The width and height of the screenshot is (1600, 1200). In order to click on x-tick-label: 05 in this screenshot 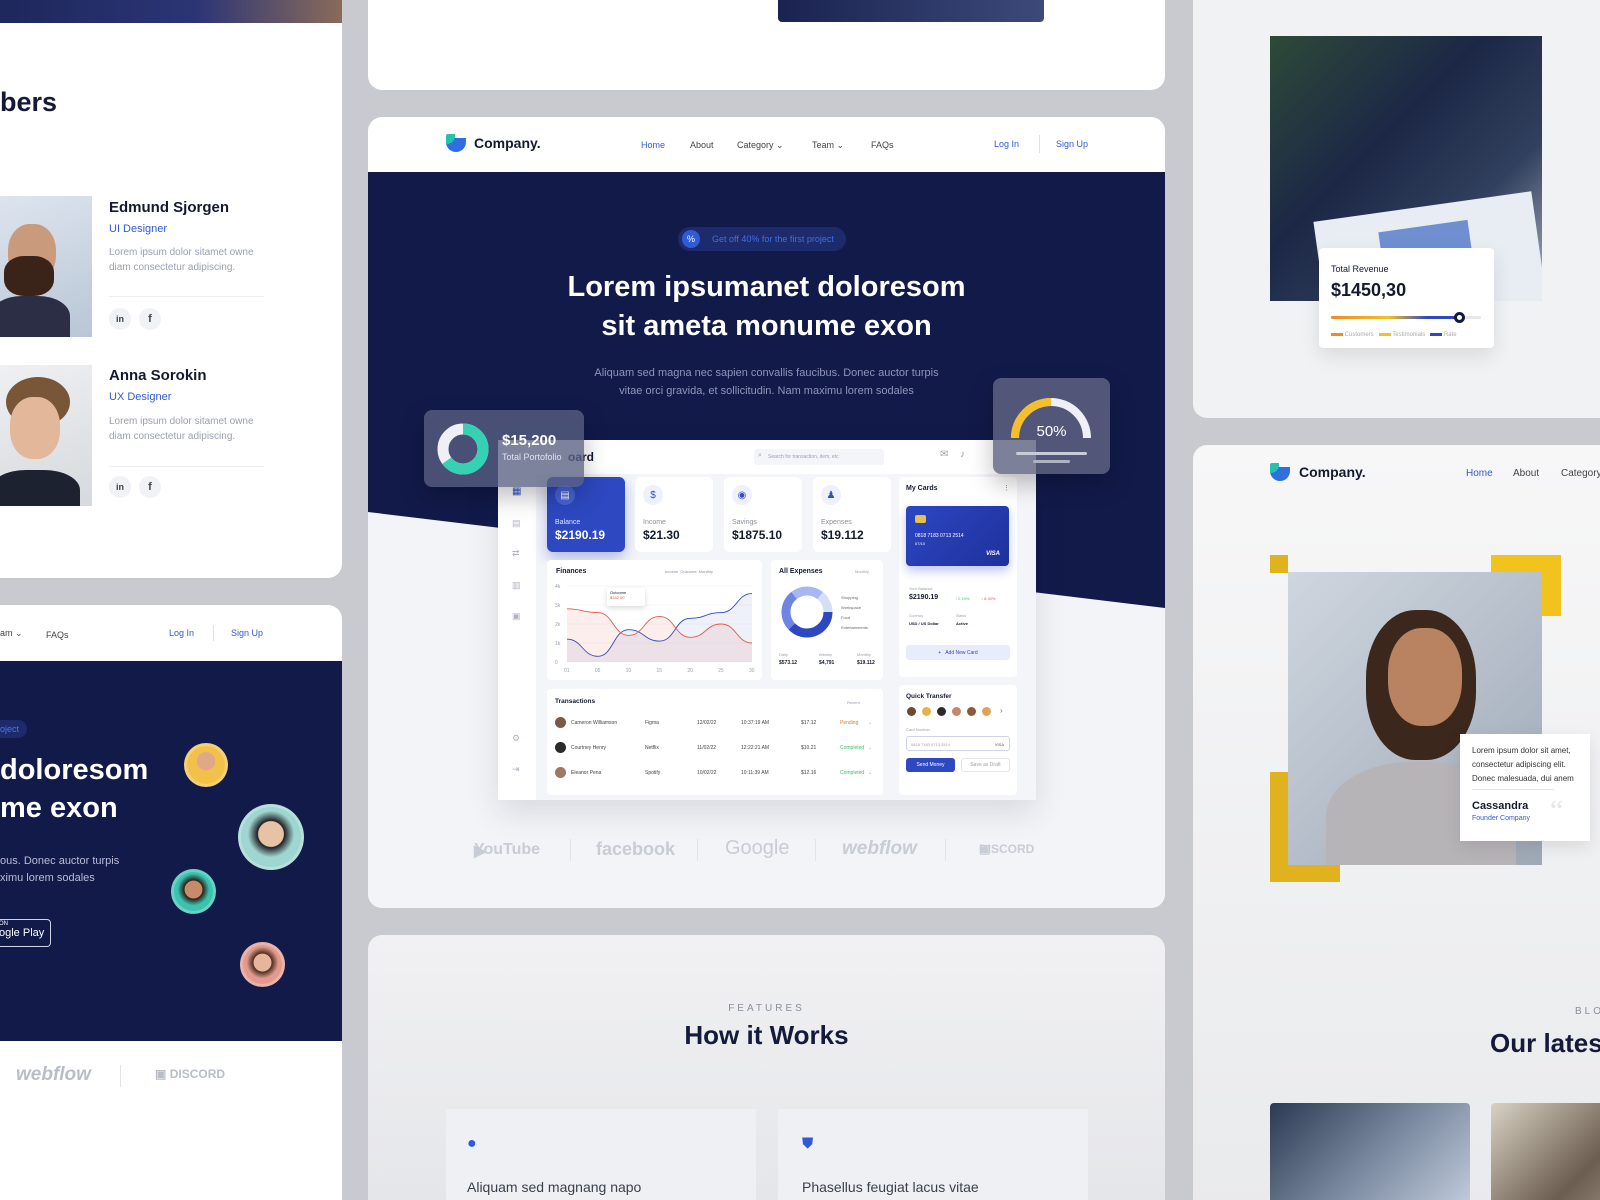, I will do `click(598, 671)`.